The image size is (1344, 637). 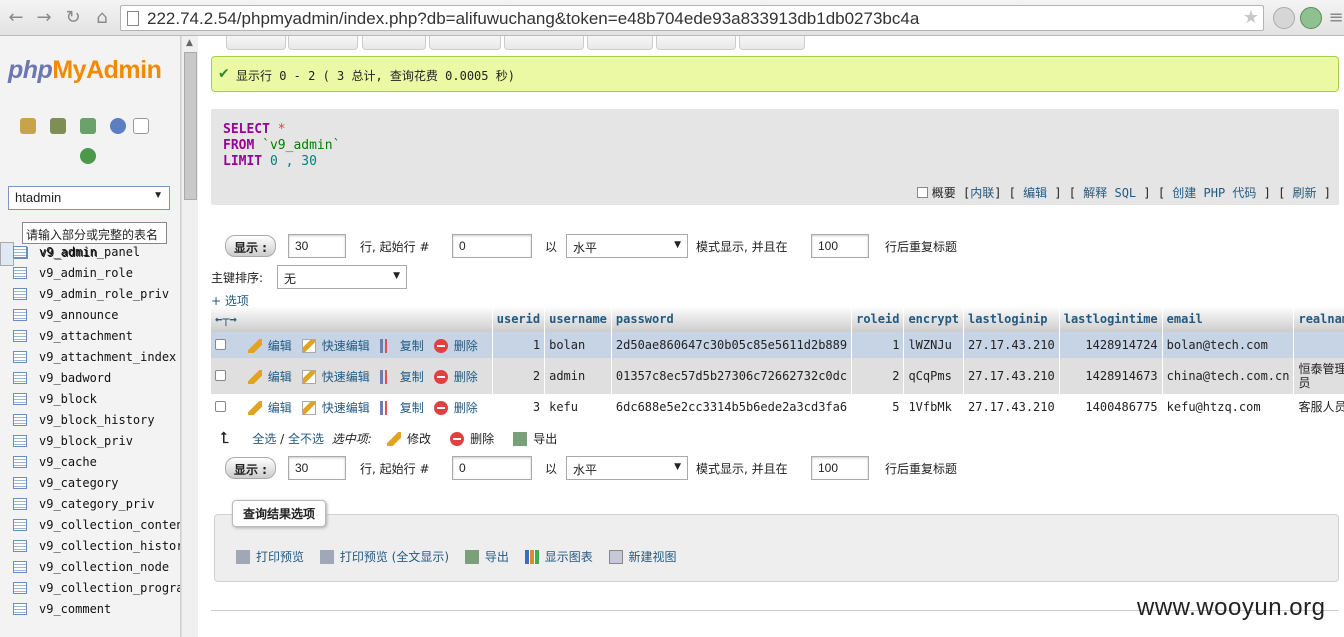 What do you see at coordinates (1251, 17) in the screenshot?
I see `bookmark-star-icon: ★` at bounding box center [1251, 17].